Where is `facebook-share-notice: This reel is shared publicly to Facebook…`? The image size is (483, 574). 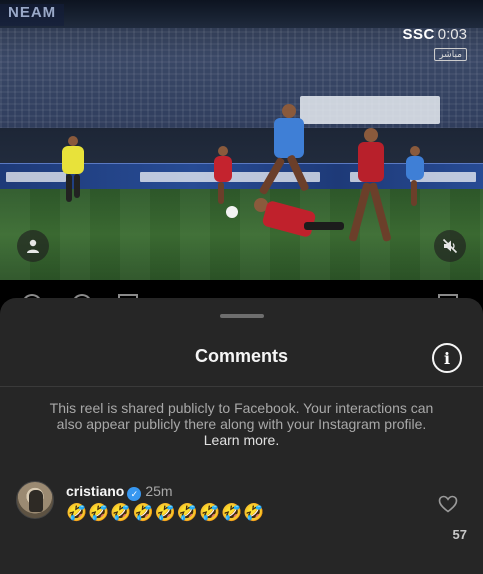 facebook-share-notice: This reel is shared publicly to Facebook… is located at coordinates (241, 424).